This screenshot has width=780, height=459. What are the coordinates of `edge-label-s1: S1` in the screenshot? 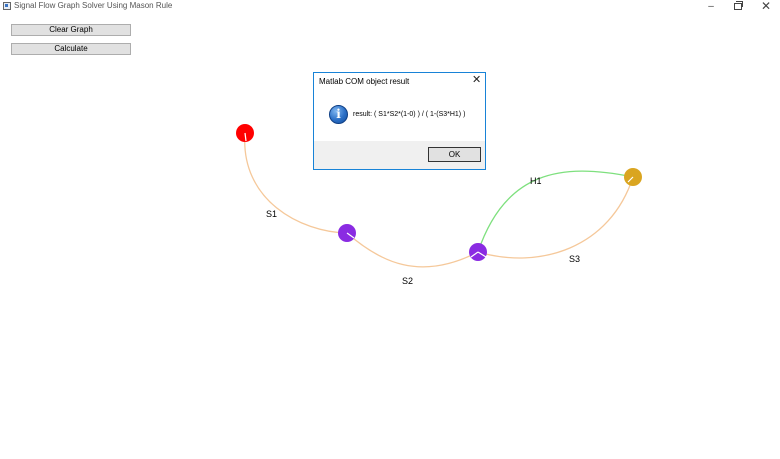 It's located at (271, 214).